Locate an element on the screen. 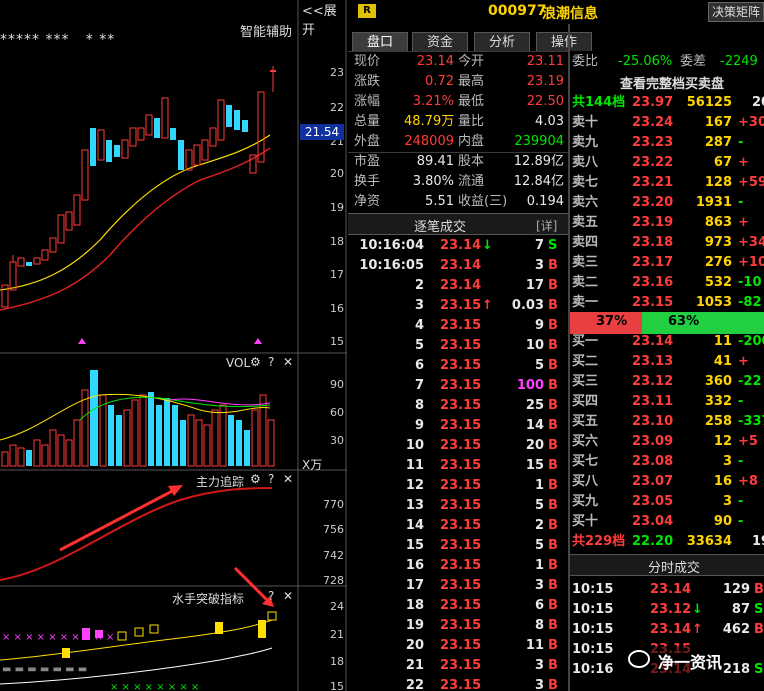  ask-row: 卖八 23.22 67 + is located at coordinates (668, 163).